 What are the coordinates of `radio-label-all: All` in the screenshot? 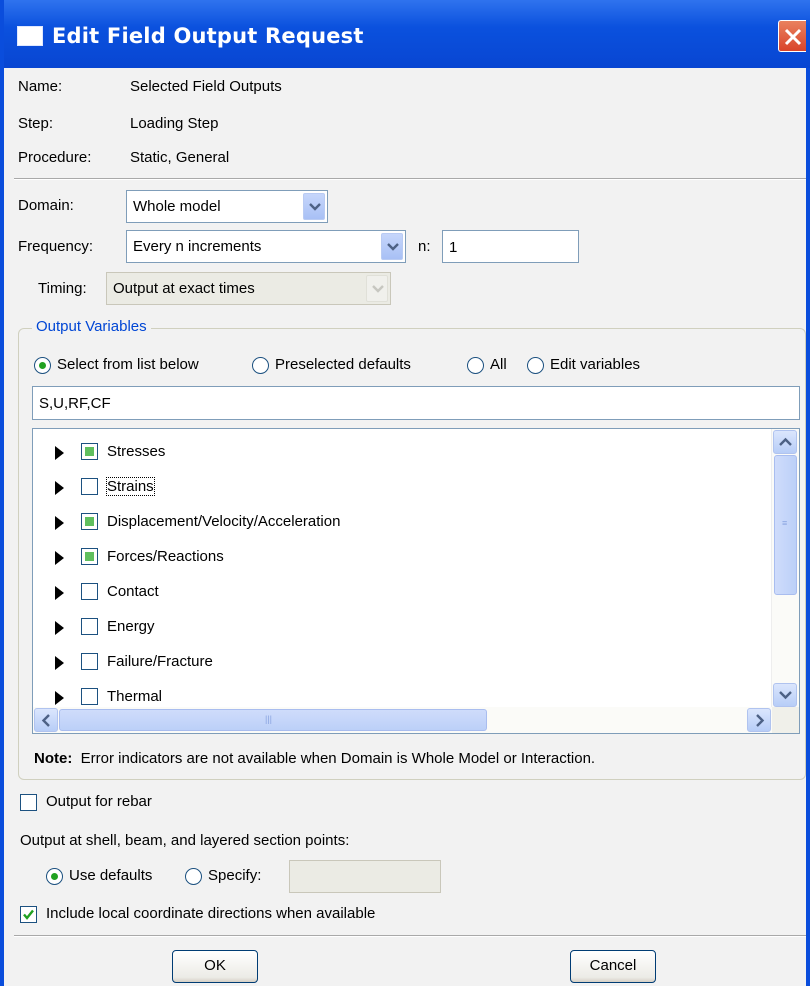 It's located at (498, 364).